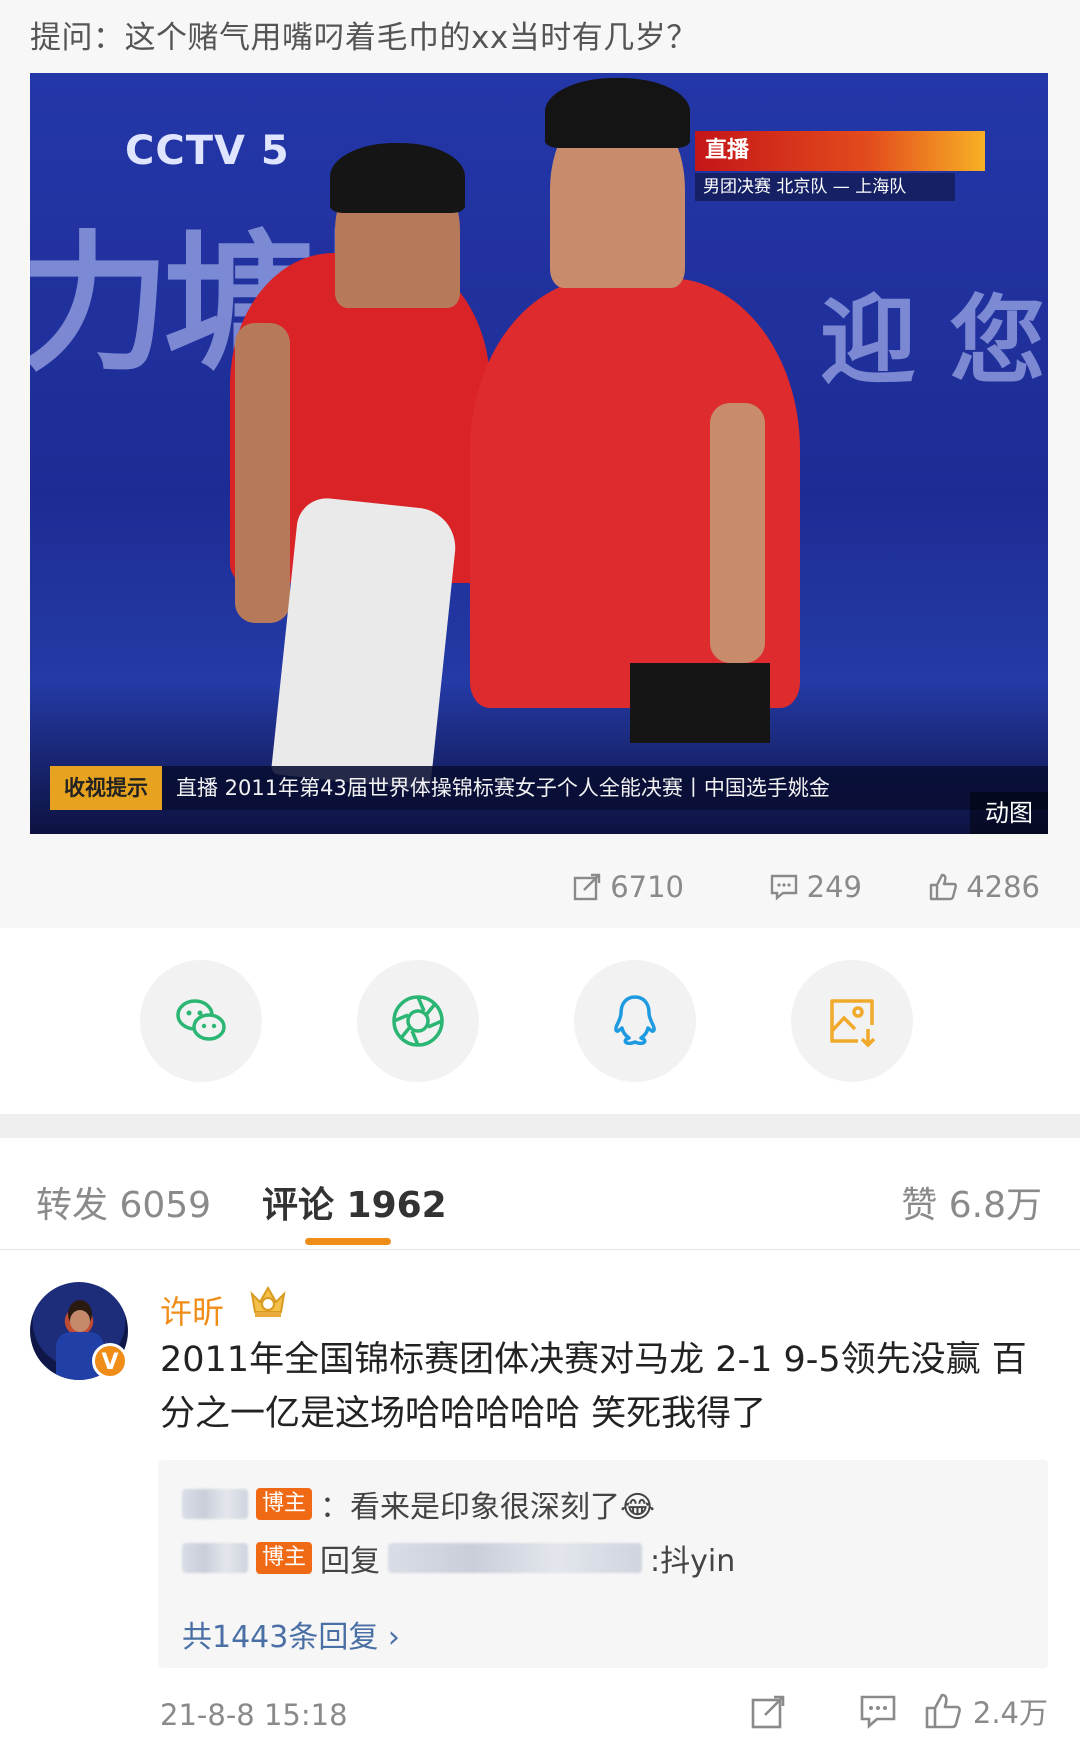 This screenshot has width=1080, height=1755. I want to click on crown-badge-icon, so click(268, 1301).